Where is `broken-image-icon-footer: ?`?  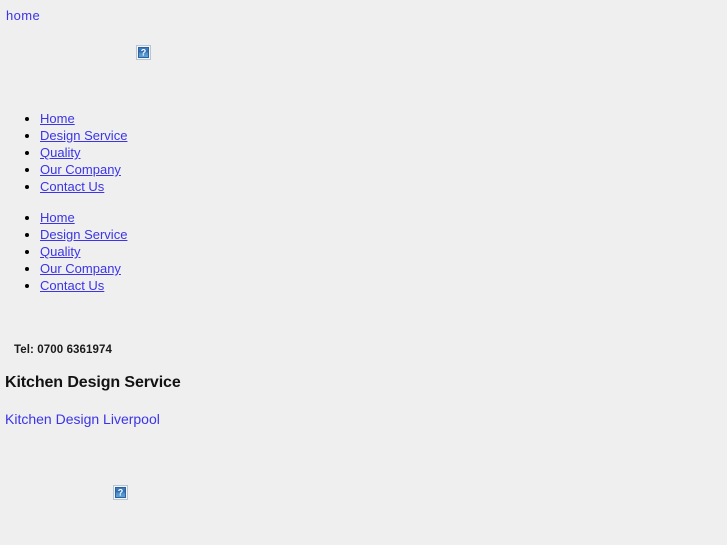 broken-image-icon-footer: ? is located at coordinates (120, 492).